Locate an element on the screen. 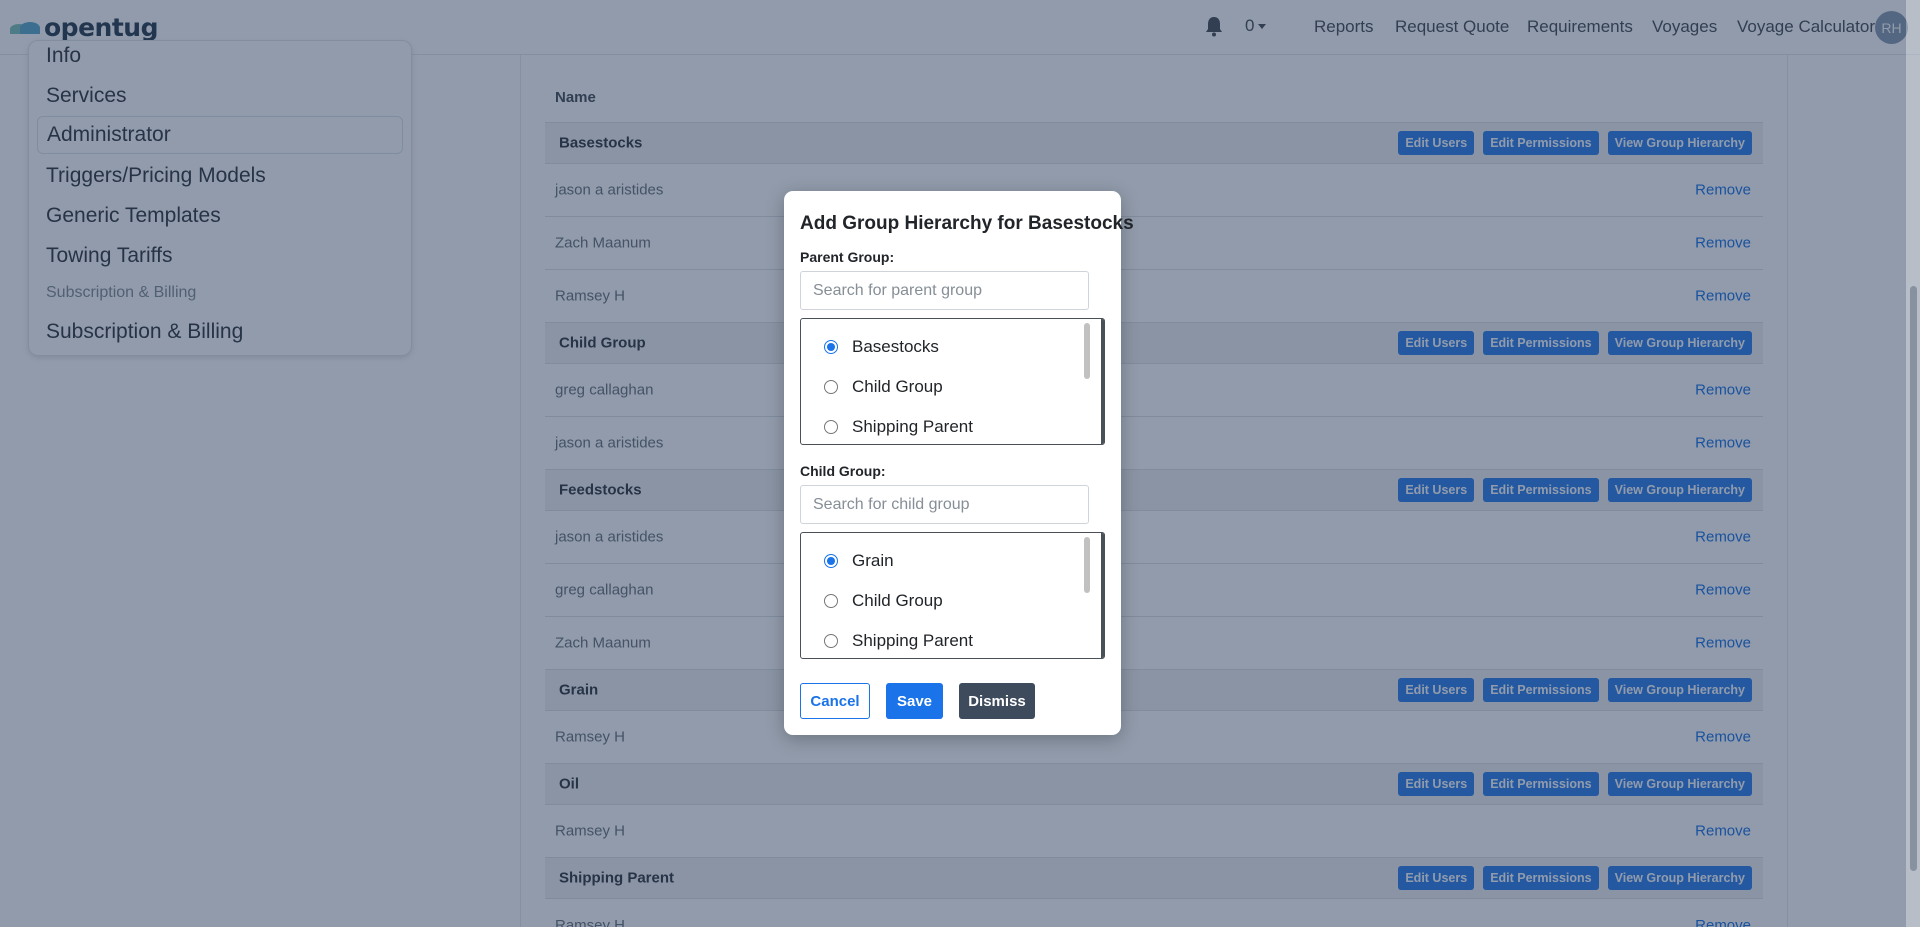 This screenshot has height=927, width=1920. page-scrollbar-thumb is located at coordinates (1913, 578).